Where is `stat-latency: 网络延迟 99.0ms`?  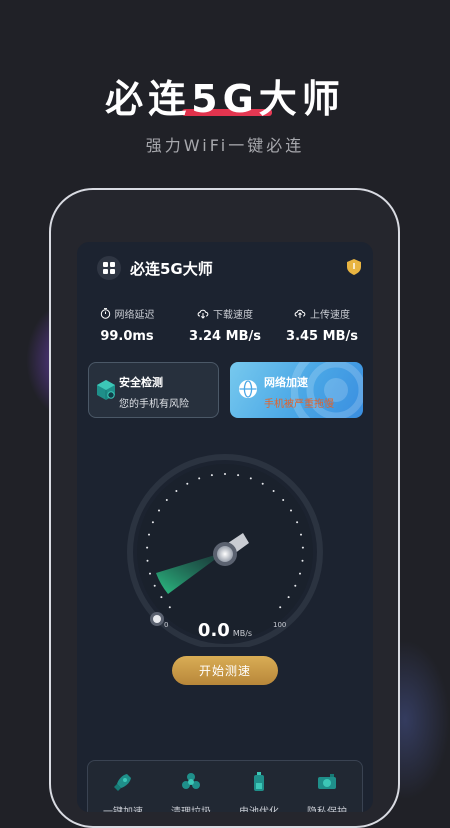 stat-latency: 网络延迟 99.0ms is located at coordinates (127, 325).